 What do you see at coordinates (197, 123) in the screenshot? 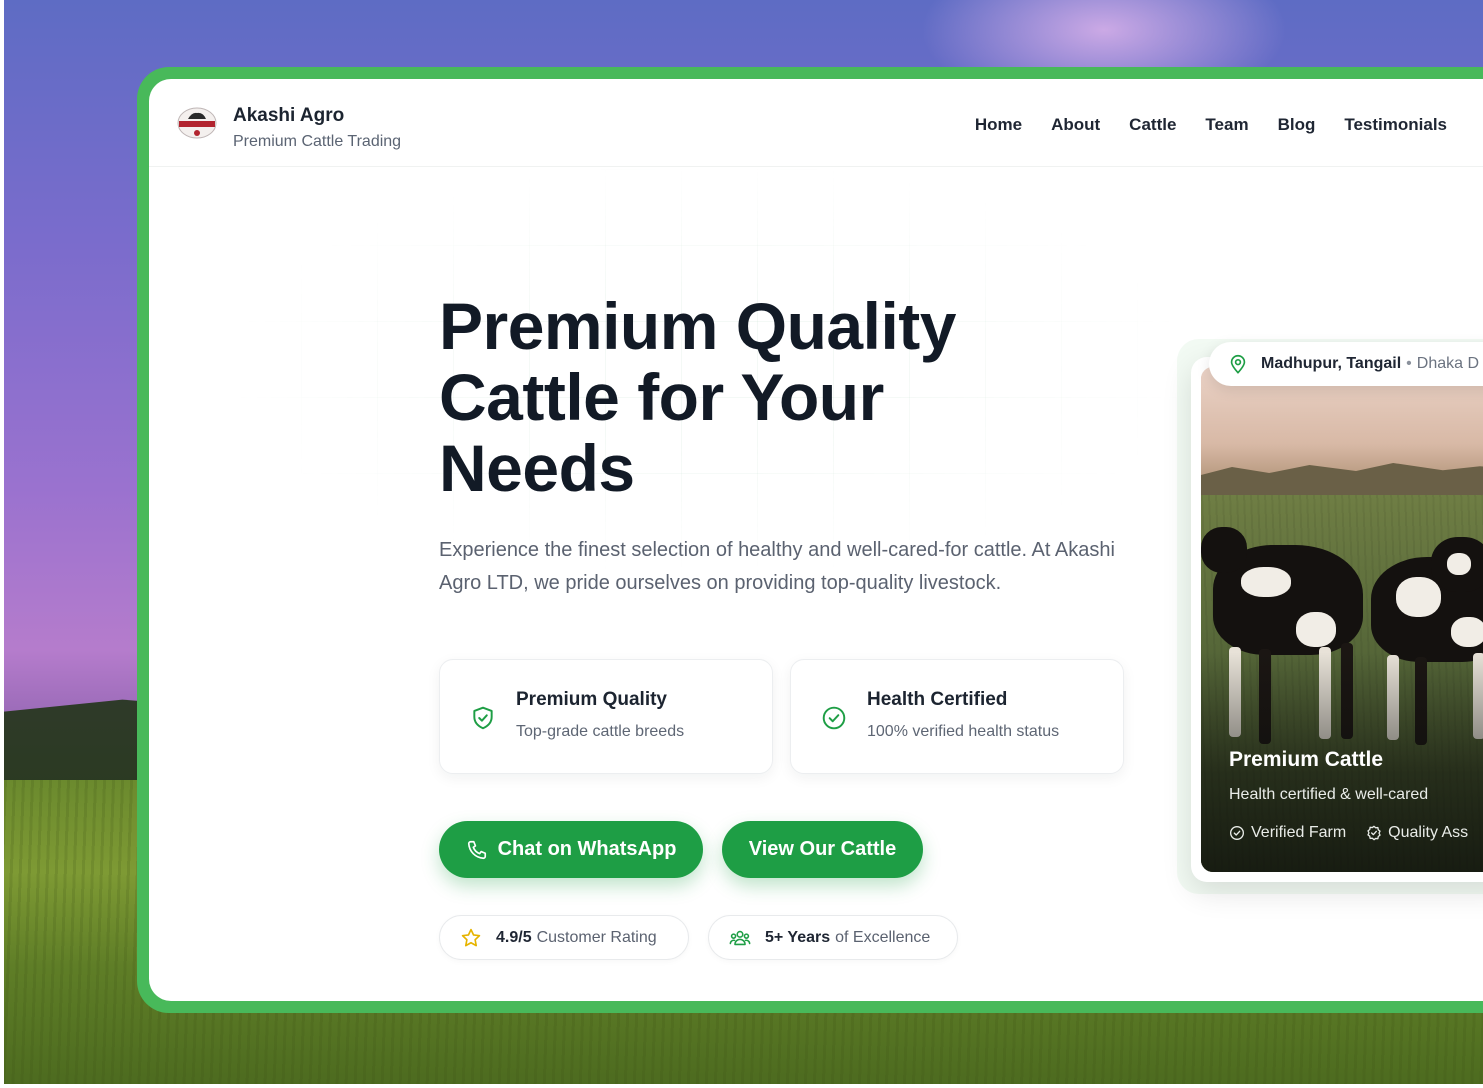
I see `brand-logo-icon` at bounding box center [197, 123].